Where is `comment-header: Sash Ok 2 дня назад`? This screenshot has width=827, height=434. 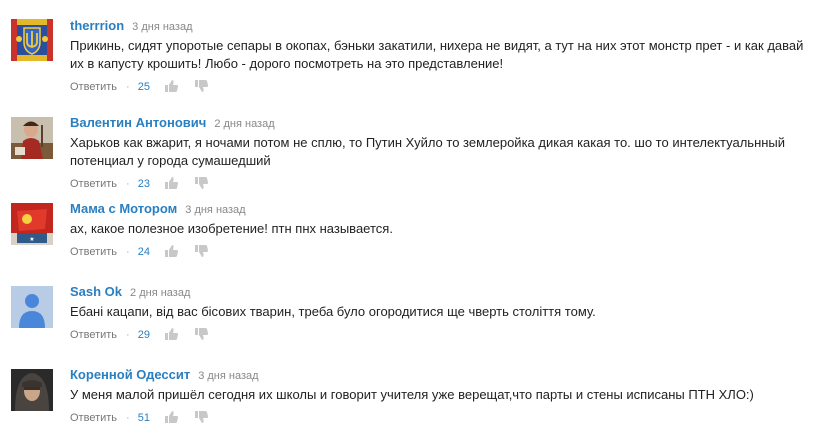 comment-header: Sash Ok 2 дня назад is located at coordinates (444, 292).